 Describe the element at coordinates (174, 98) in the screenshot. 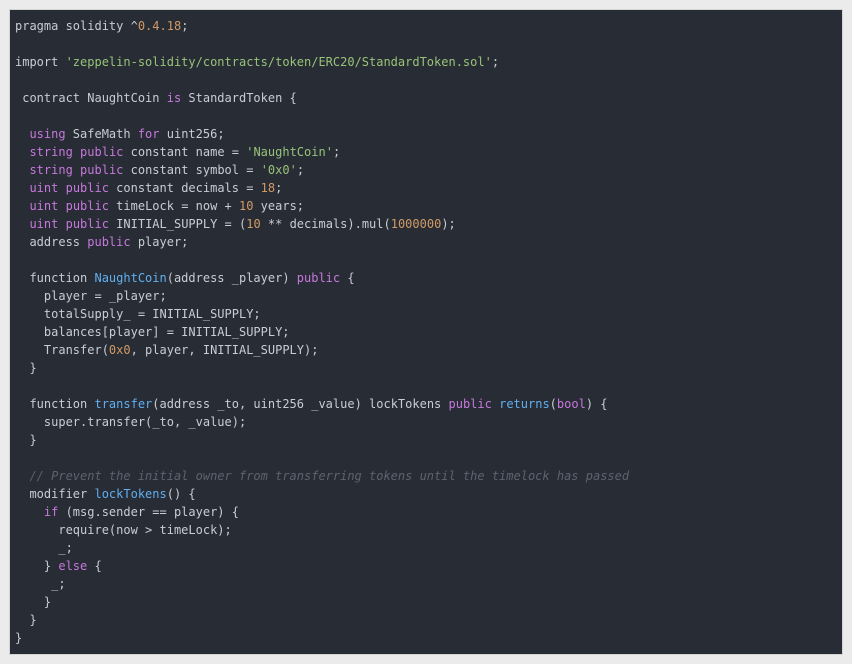

I see `keyword-token: is` at that location.